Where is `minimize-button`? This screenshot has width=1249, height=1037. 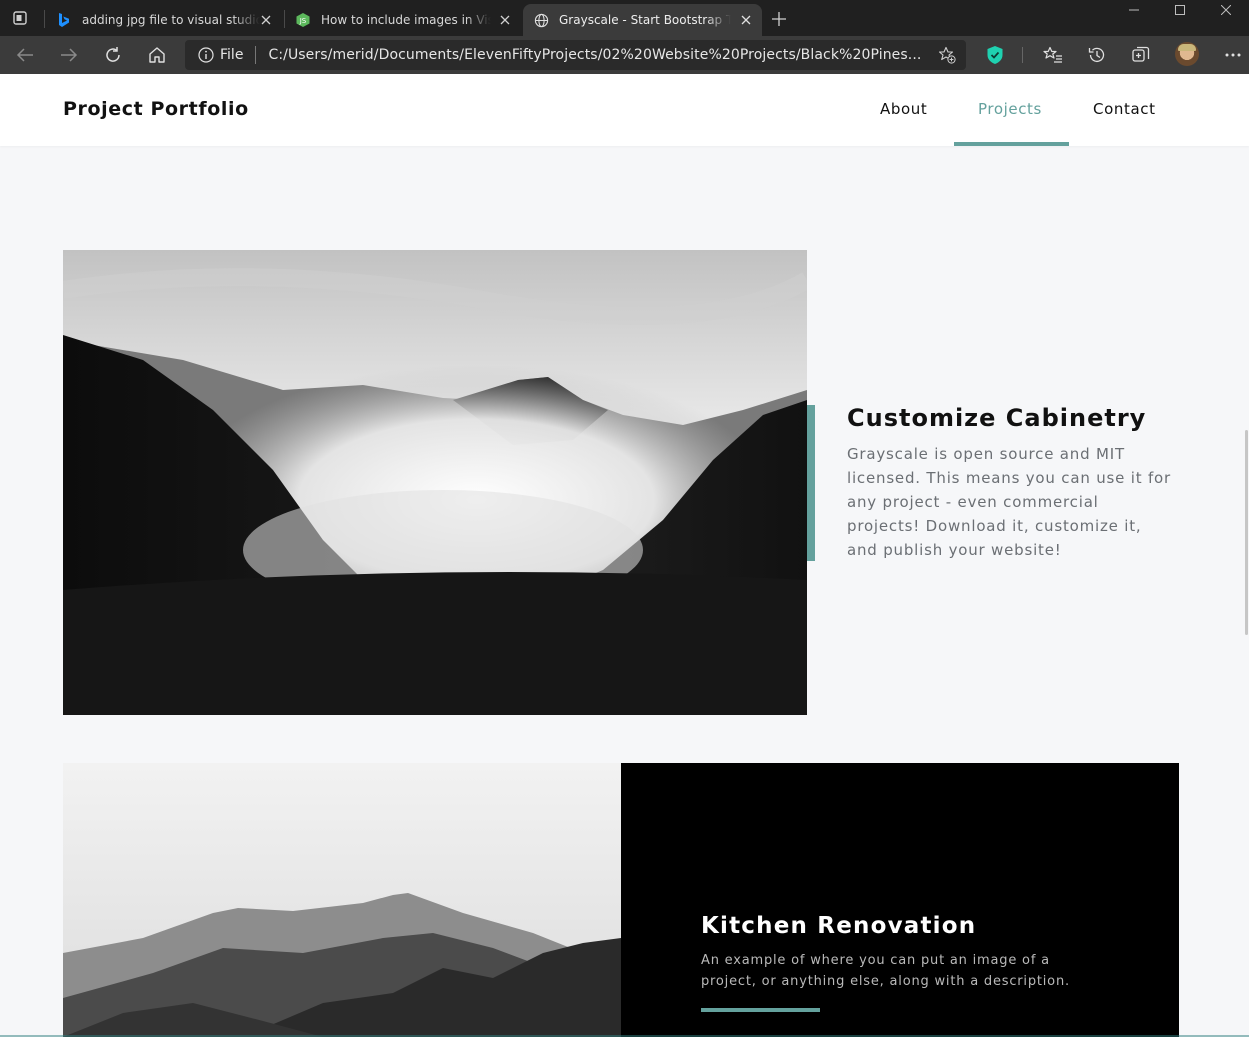 minimize-button is located at coordinates (1134, 10).